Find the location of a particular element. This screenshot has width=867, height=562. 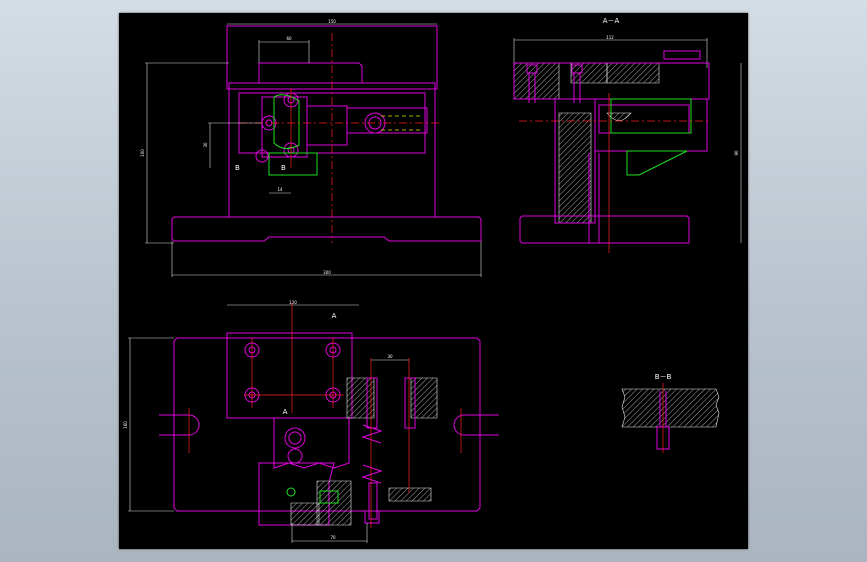

section-green-rib is located at coordinates (657, 163).